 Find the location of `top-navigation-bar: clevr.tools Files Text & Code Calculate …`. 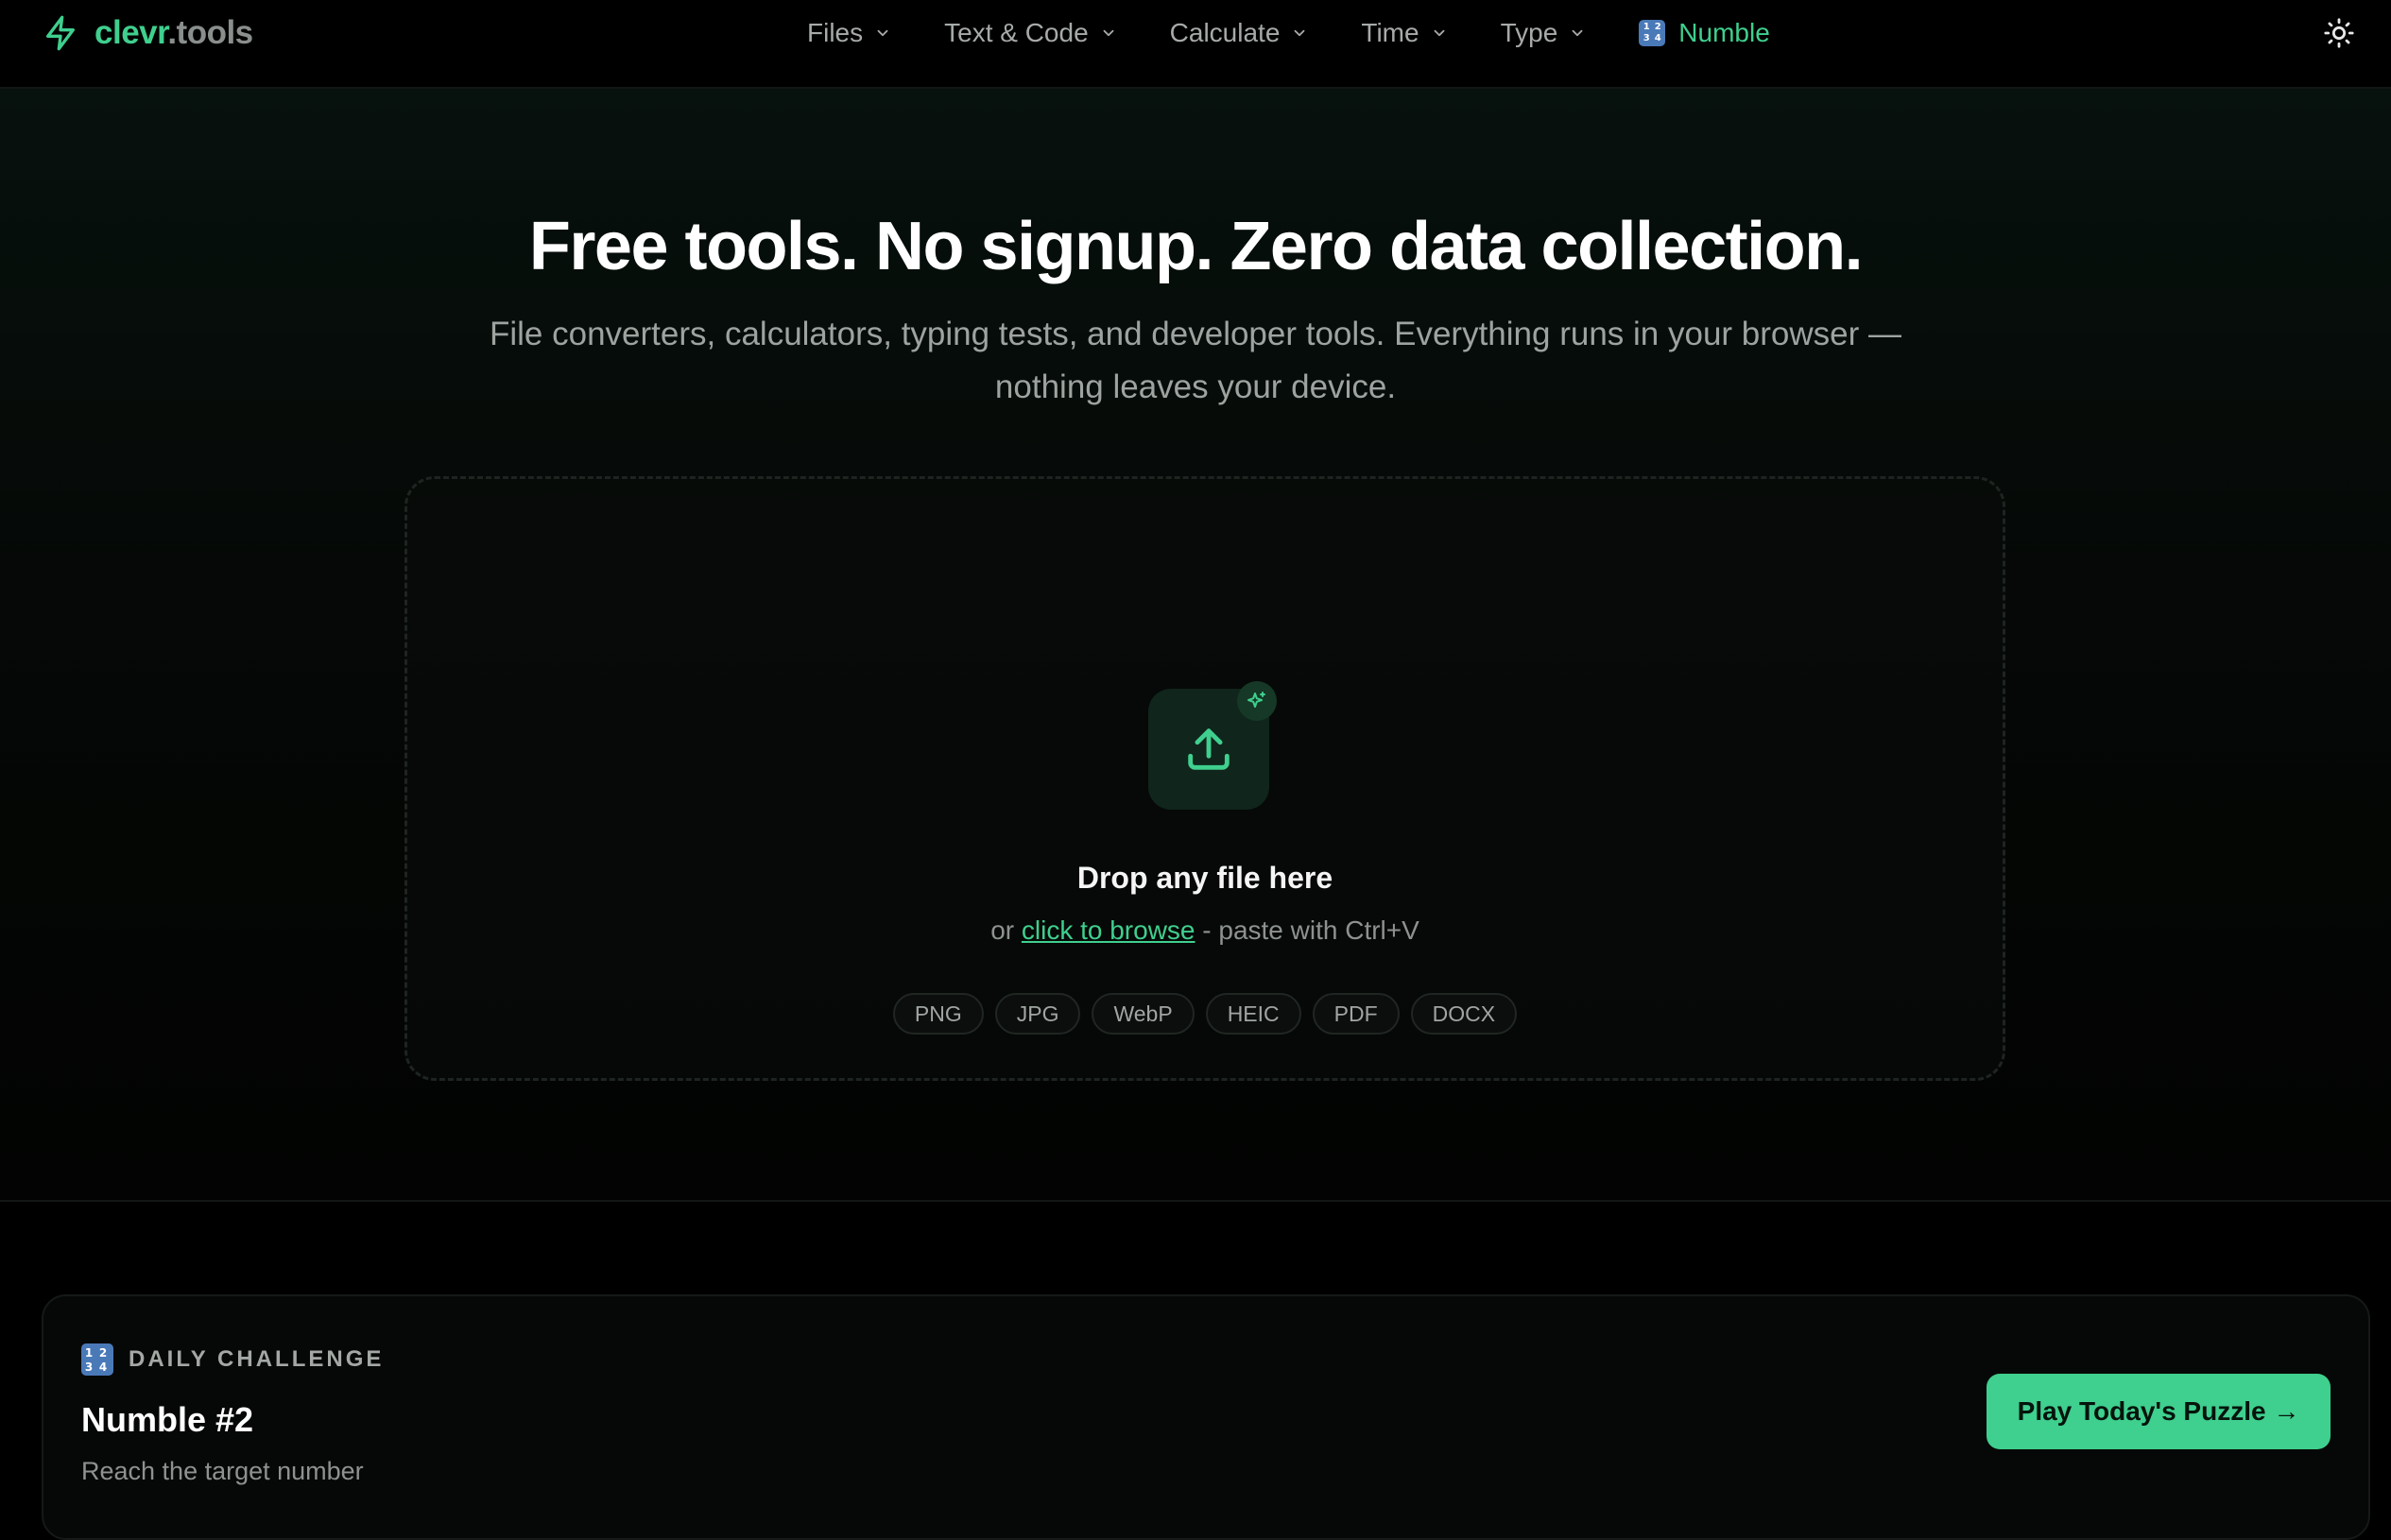

top-navigation-bar: clevr.tools Files Text & Code Calculate … is located at coordinates (1195, 45).